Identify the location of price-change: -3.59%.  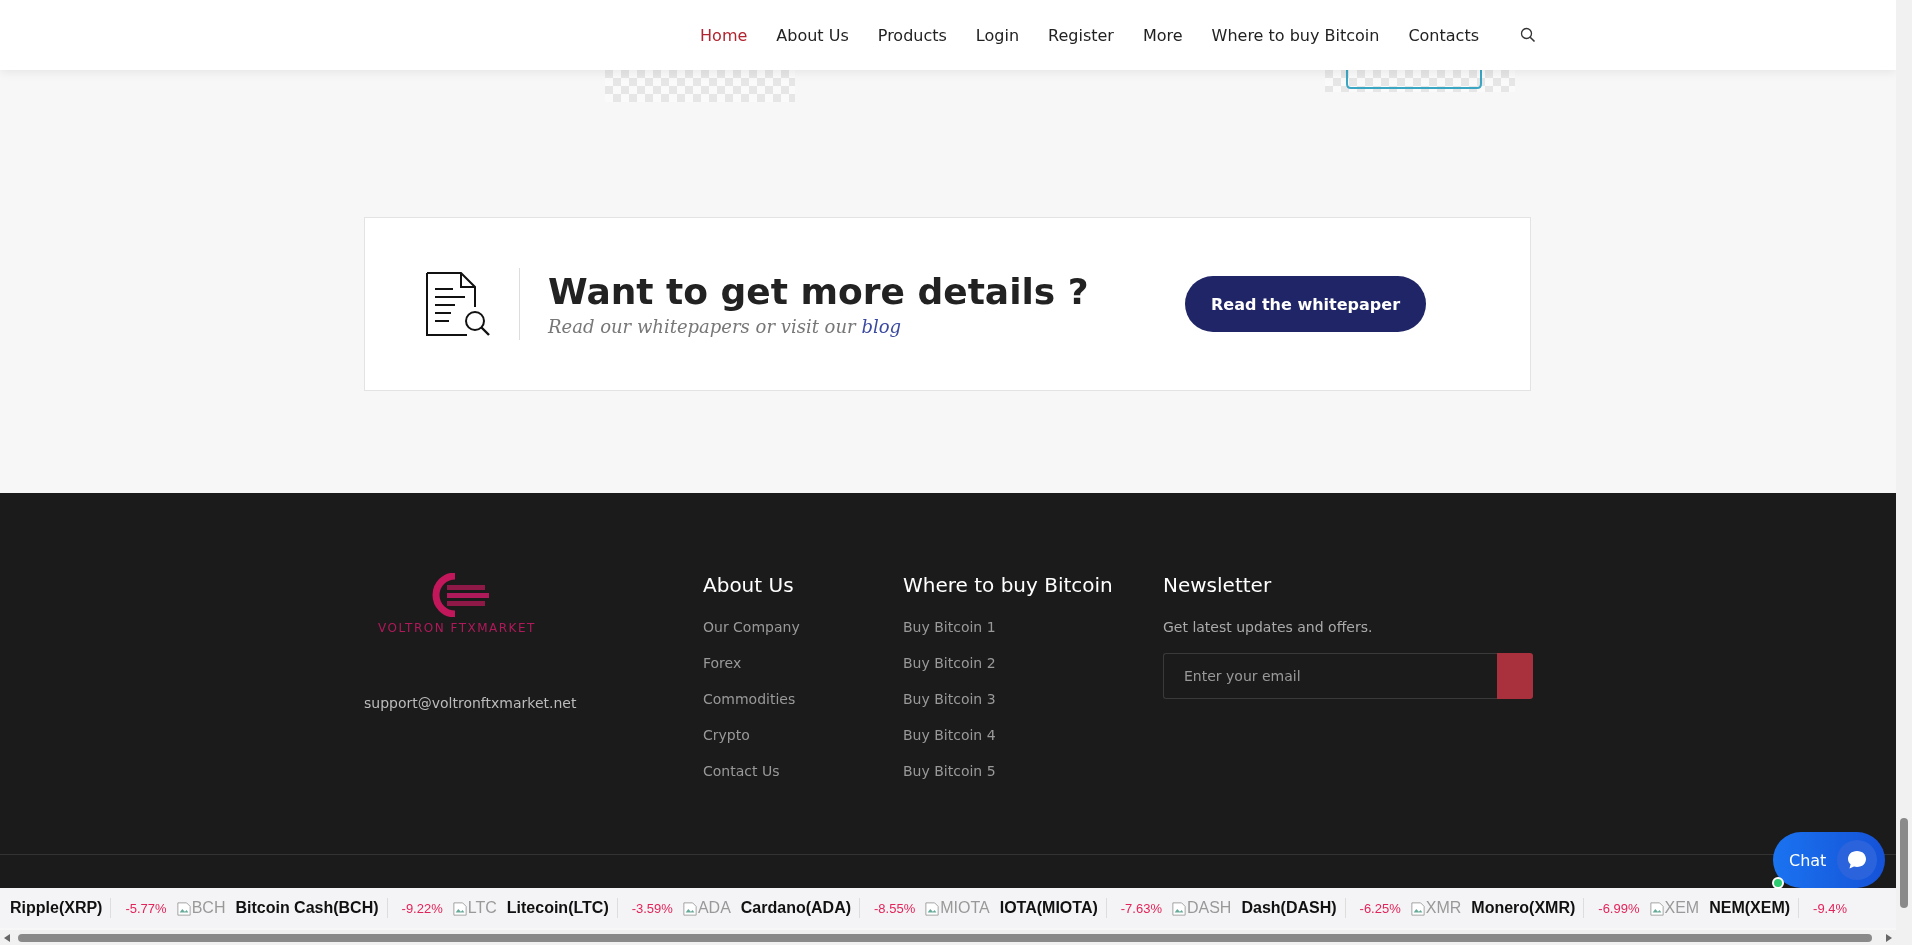
(652, 908).